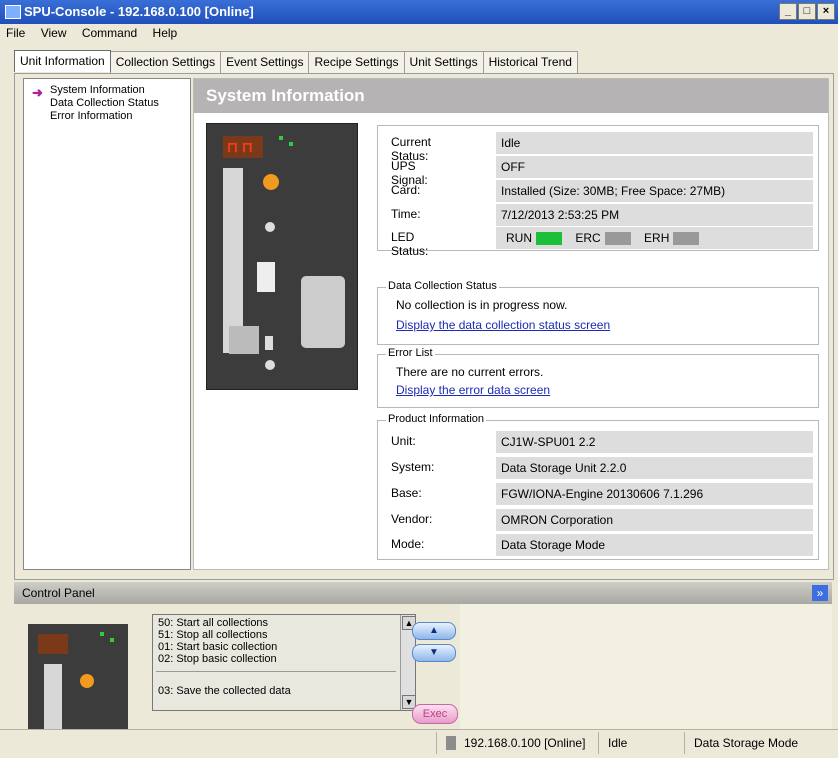 This screenshot has width=838, height=758. What do you see at coordinates (212, 635) in the screenshot?
I see `command-item: 51: Stop all collections` at bounding box center [212, 635].